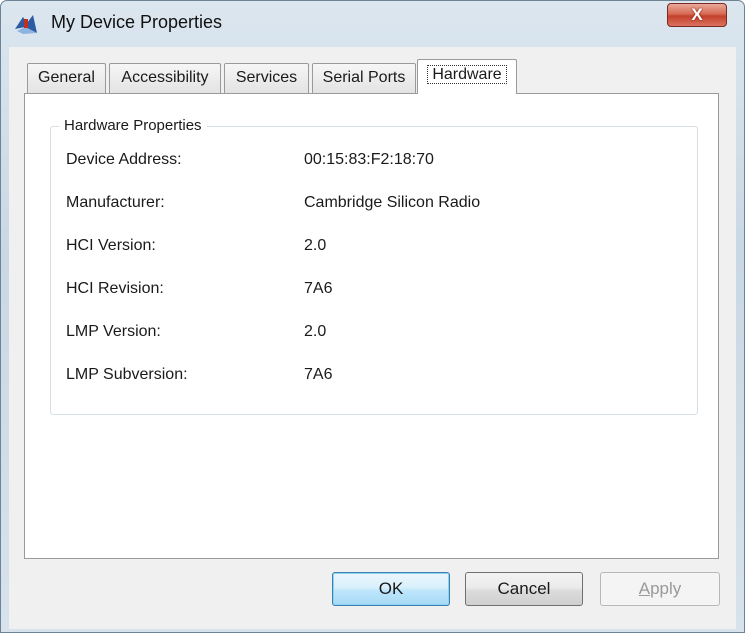  I want to click on device-address-label: Device Address:, so click(124, 159).